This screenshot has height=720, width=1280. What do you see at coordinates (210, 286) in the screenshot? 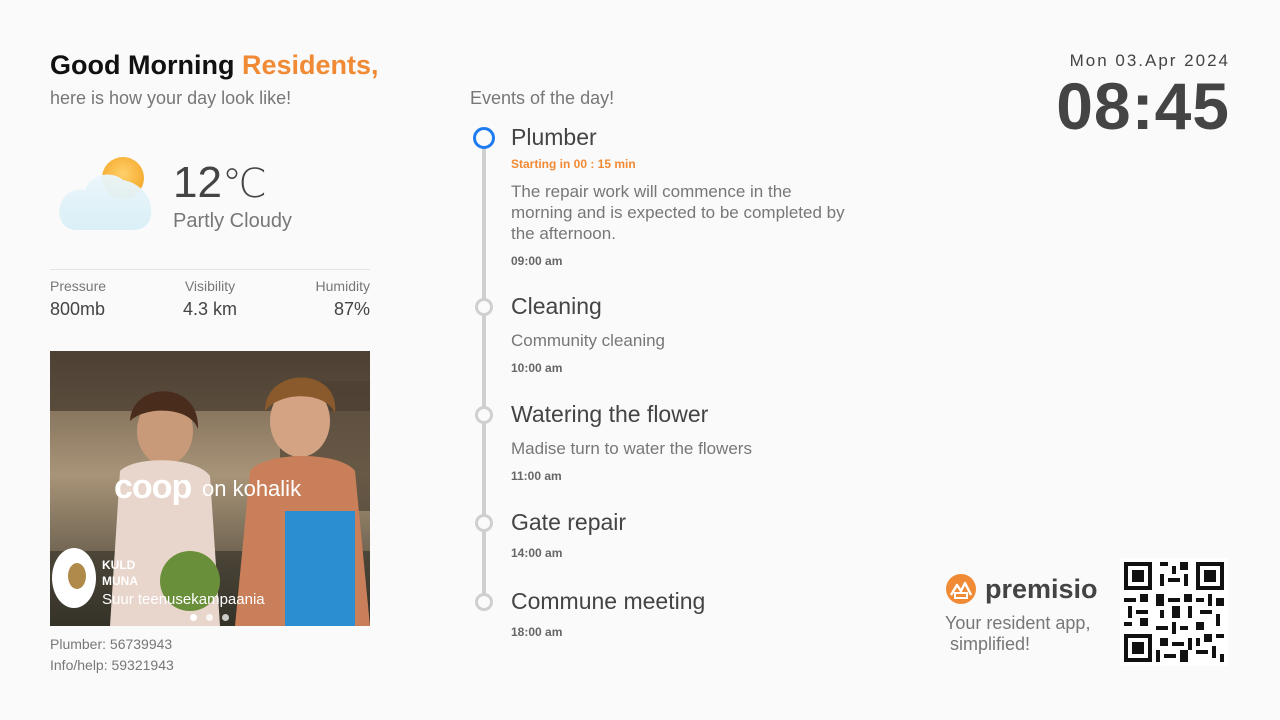
I see `stat-label: Visibility` at bounding box center [210, 286].